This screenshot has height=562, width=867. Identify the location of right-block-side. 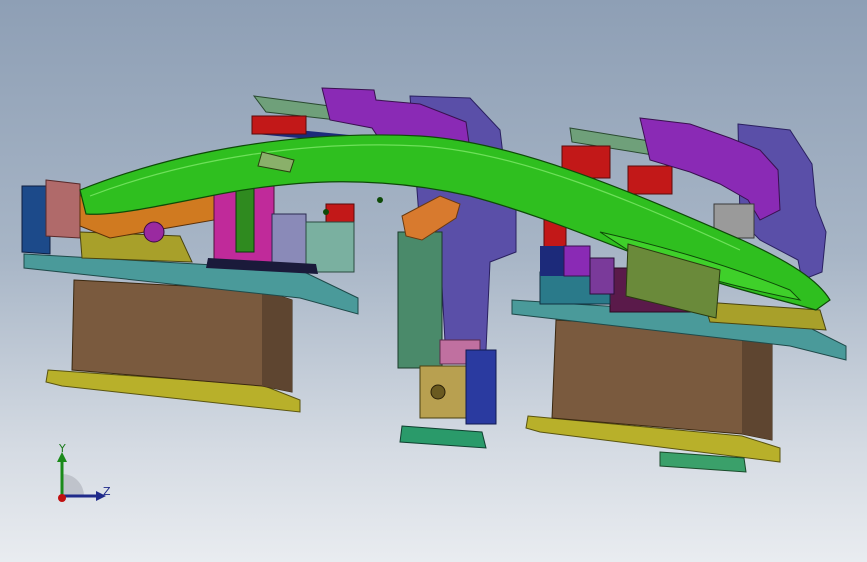
(757, 386).